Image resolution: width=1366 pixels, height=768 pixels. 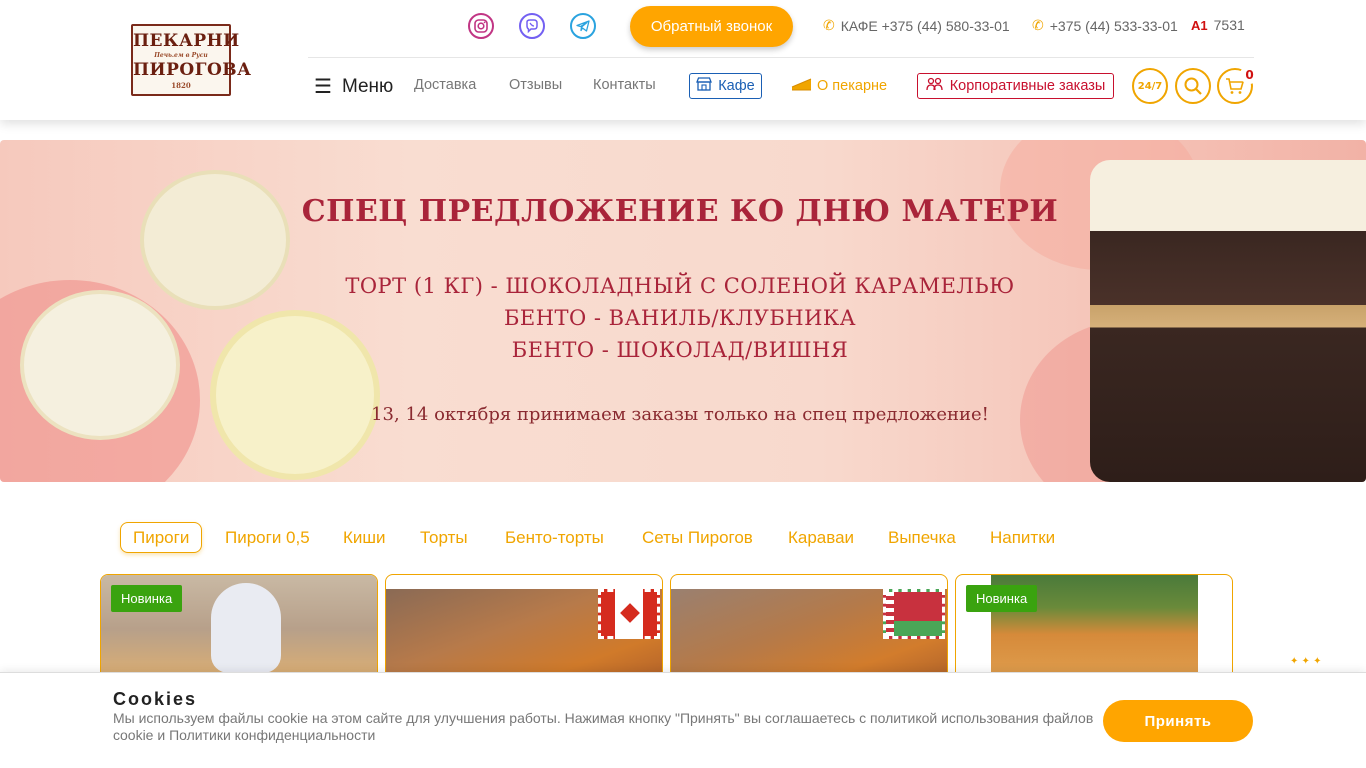 What do you see at coordinates (802, 86) in the screenshot?
I see `cake-slice-icon` at bounding box center [802, 86].